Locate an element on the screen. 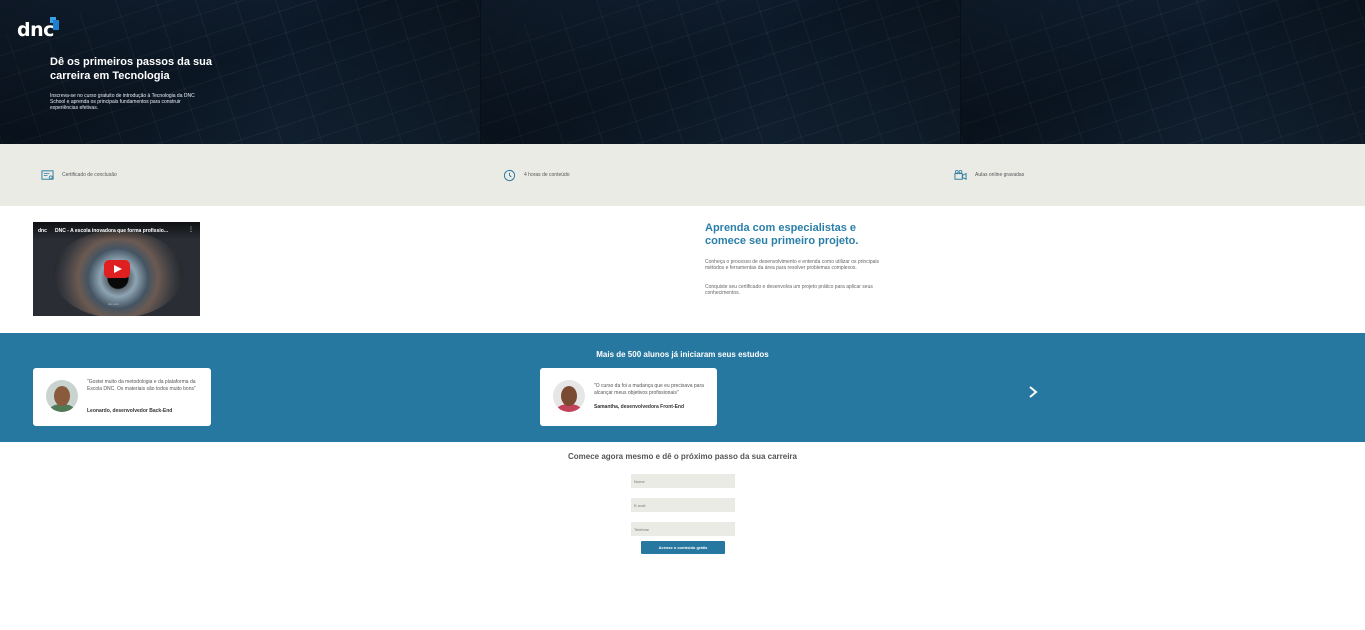 This screenshot has height=630, width=1365. logo-text: dnc is located at coordinates (35, 30).